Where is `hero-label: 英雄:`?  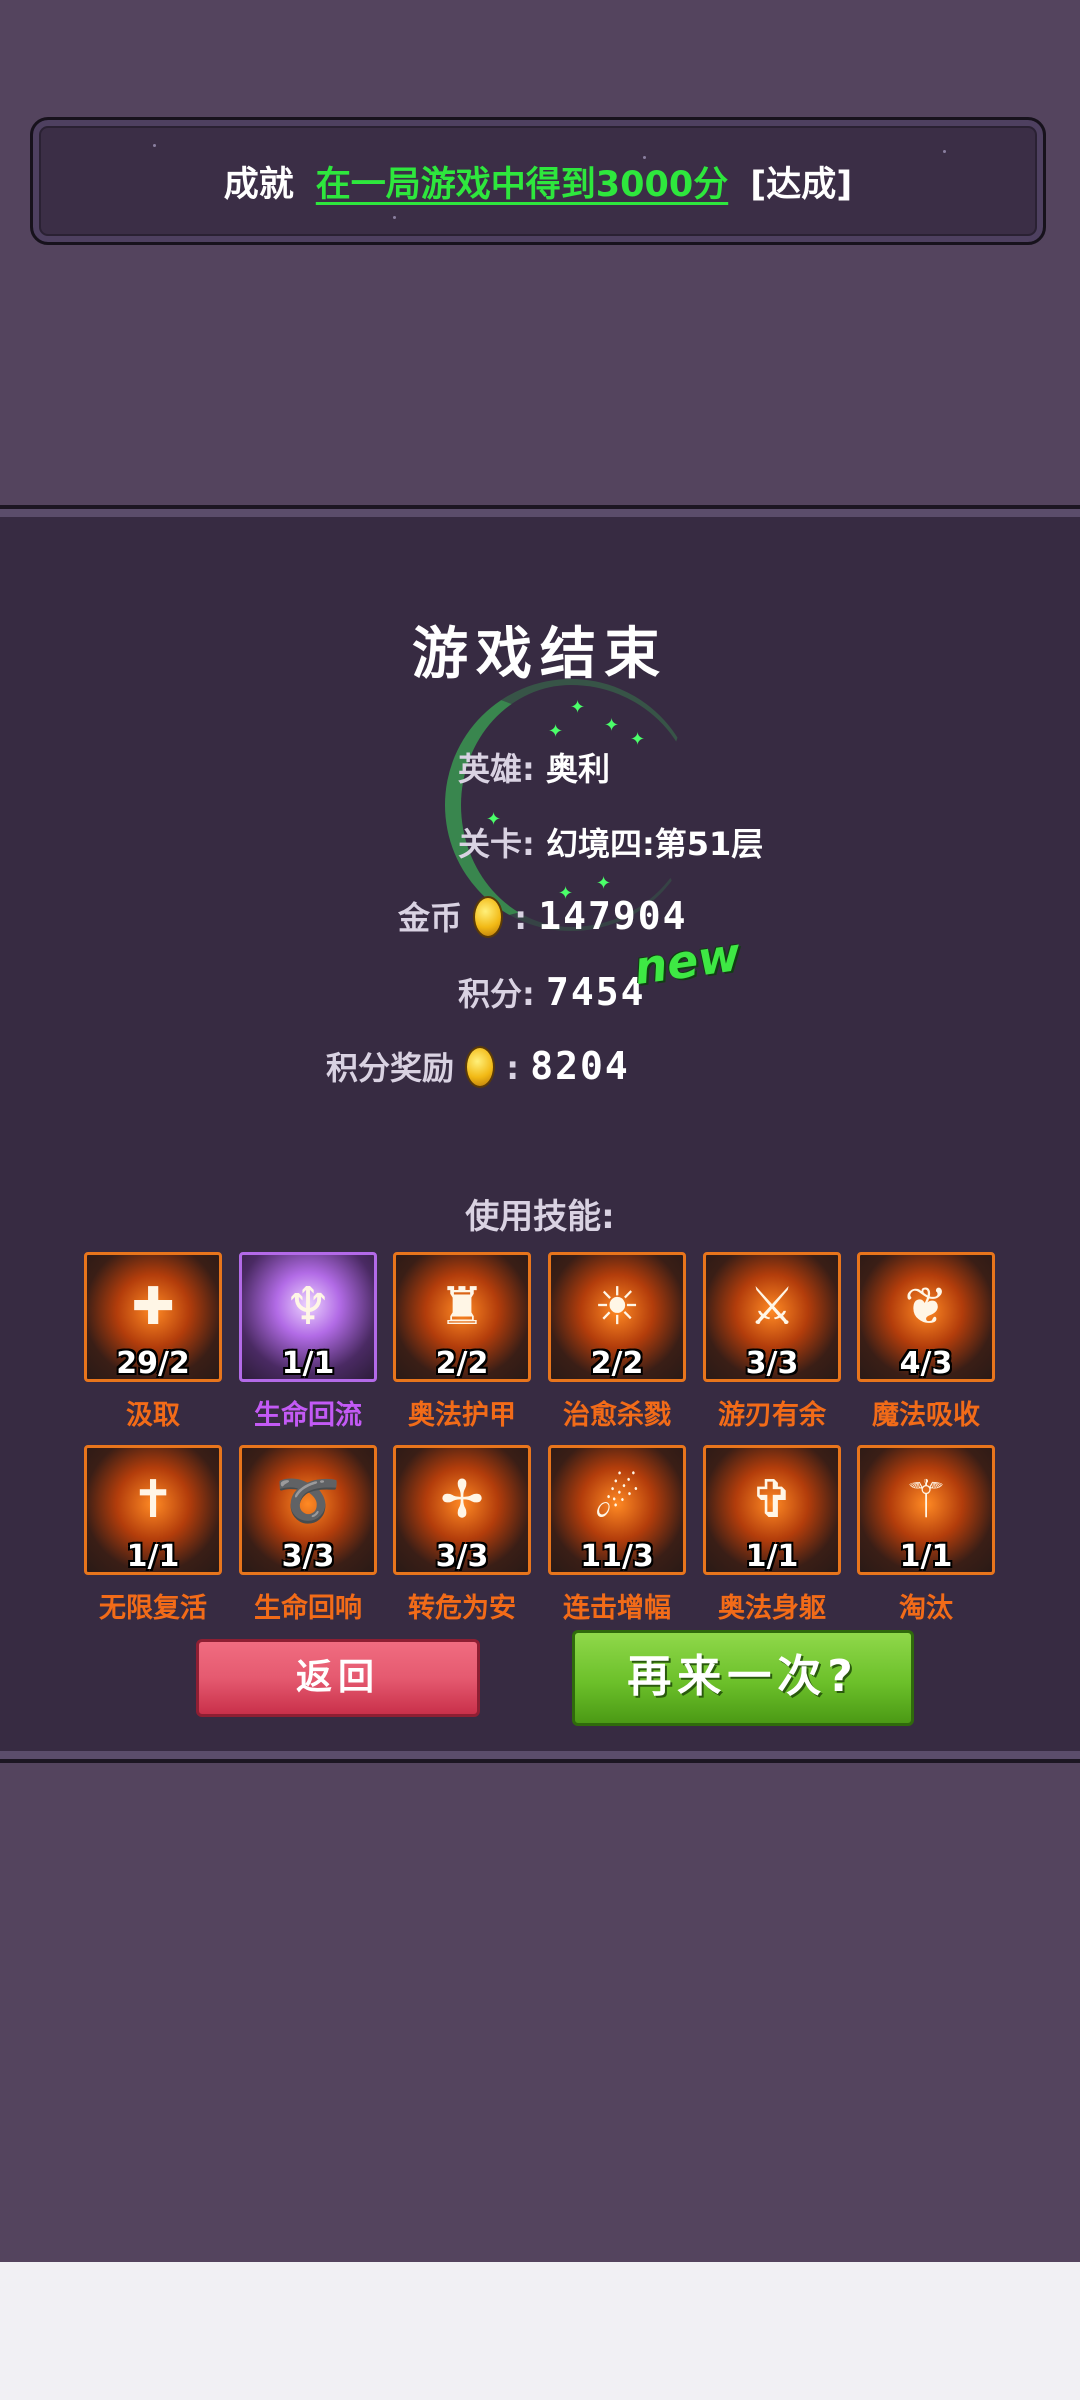 hero-label: 英雄: is located at coordinates (496, 769).